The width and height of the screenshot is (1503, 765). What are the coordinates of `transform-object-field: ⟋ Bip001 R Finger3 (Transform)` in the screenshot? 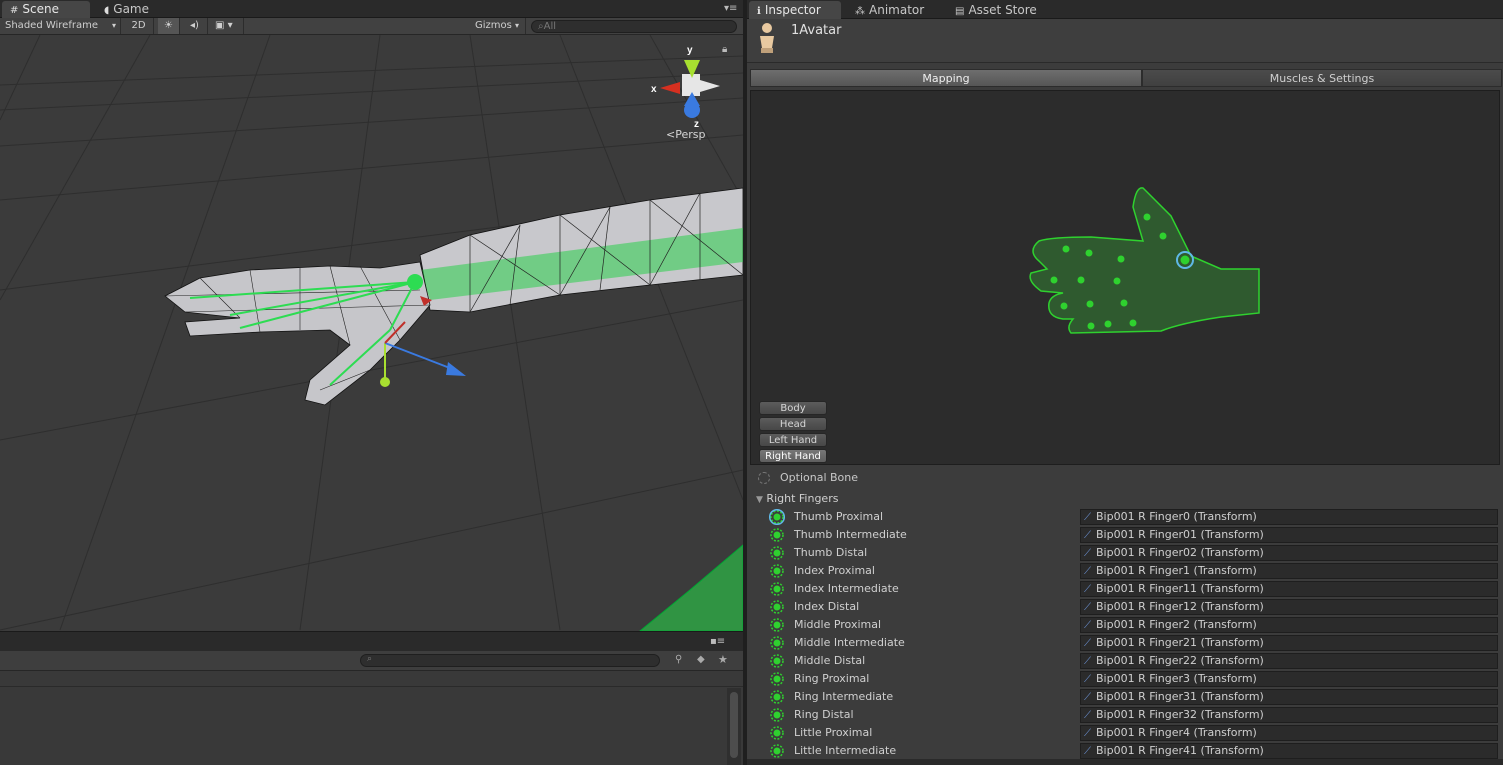 It's located at (1289, 679).